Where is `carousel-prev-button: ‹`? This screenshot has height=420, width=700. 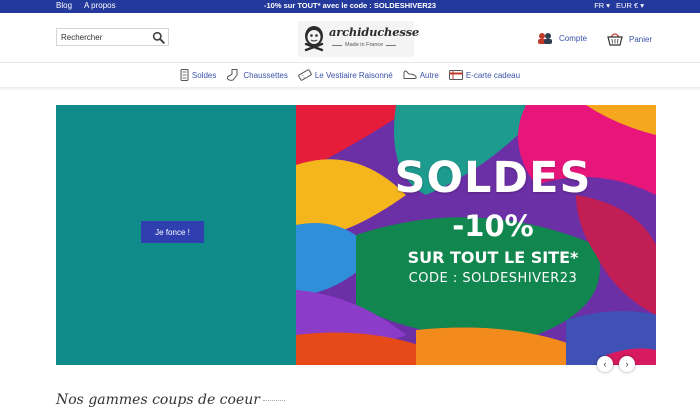
carousel-prev-button: ‹ is located at coordinates (605, 364).